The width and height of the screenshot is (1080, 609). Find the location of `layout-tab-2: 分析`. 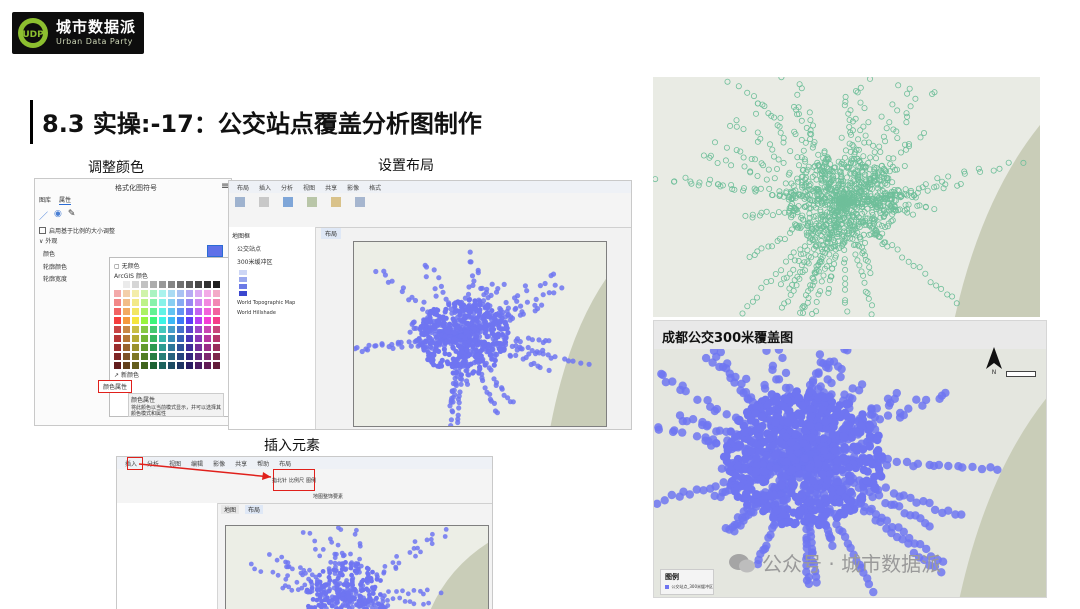

layout-tab-2: 分析 is located at coordinates (287, 187).